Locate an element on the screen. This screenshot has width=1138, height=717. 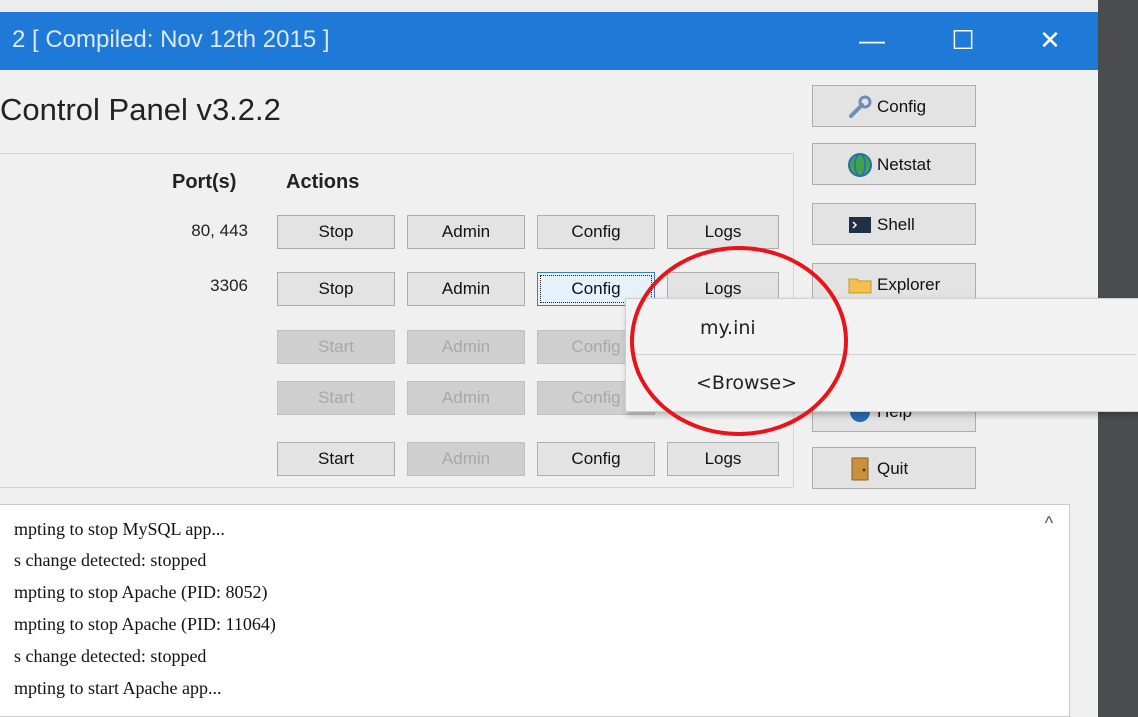
config-side-label: Config is located at coordinates (902, 106).